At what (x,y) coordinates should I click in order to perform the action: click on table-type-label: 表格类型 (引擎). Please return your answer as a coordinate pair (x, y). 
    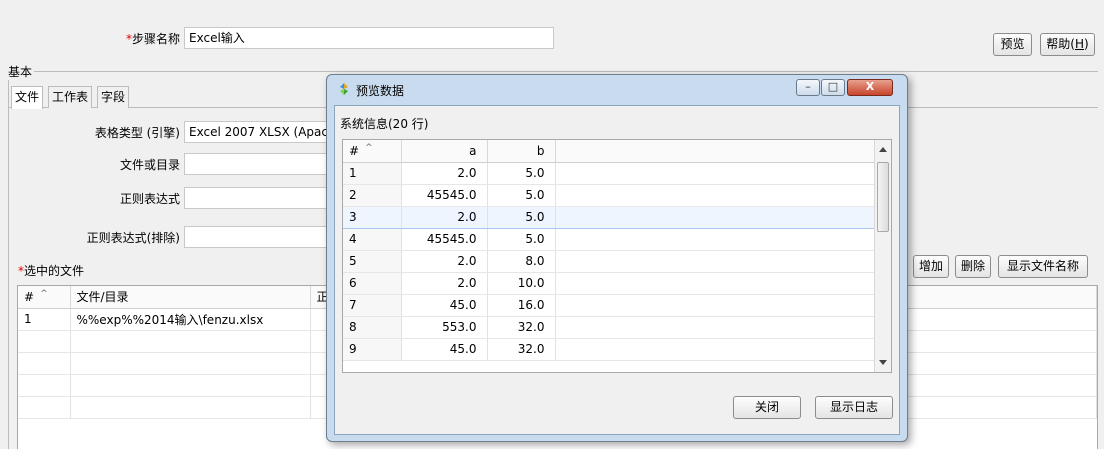
    Looking at the image, I should click on (137, 133).